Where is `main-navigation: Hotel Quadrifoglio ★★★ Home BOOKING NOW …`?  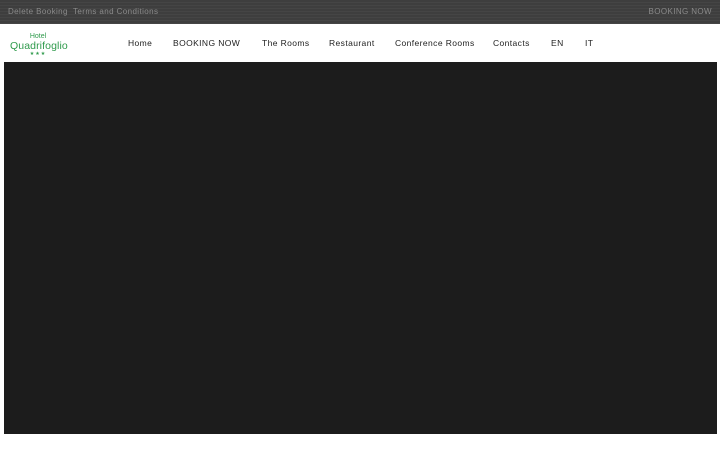
main-navigation: Hotel Quadrifoglio ★★★ Home BOOKING NOW … is located at coordinates (360, 43).